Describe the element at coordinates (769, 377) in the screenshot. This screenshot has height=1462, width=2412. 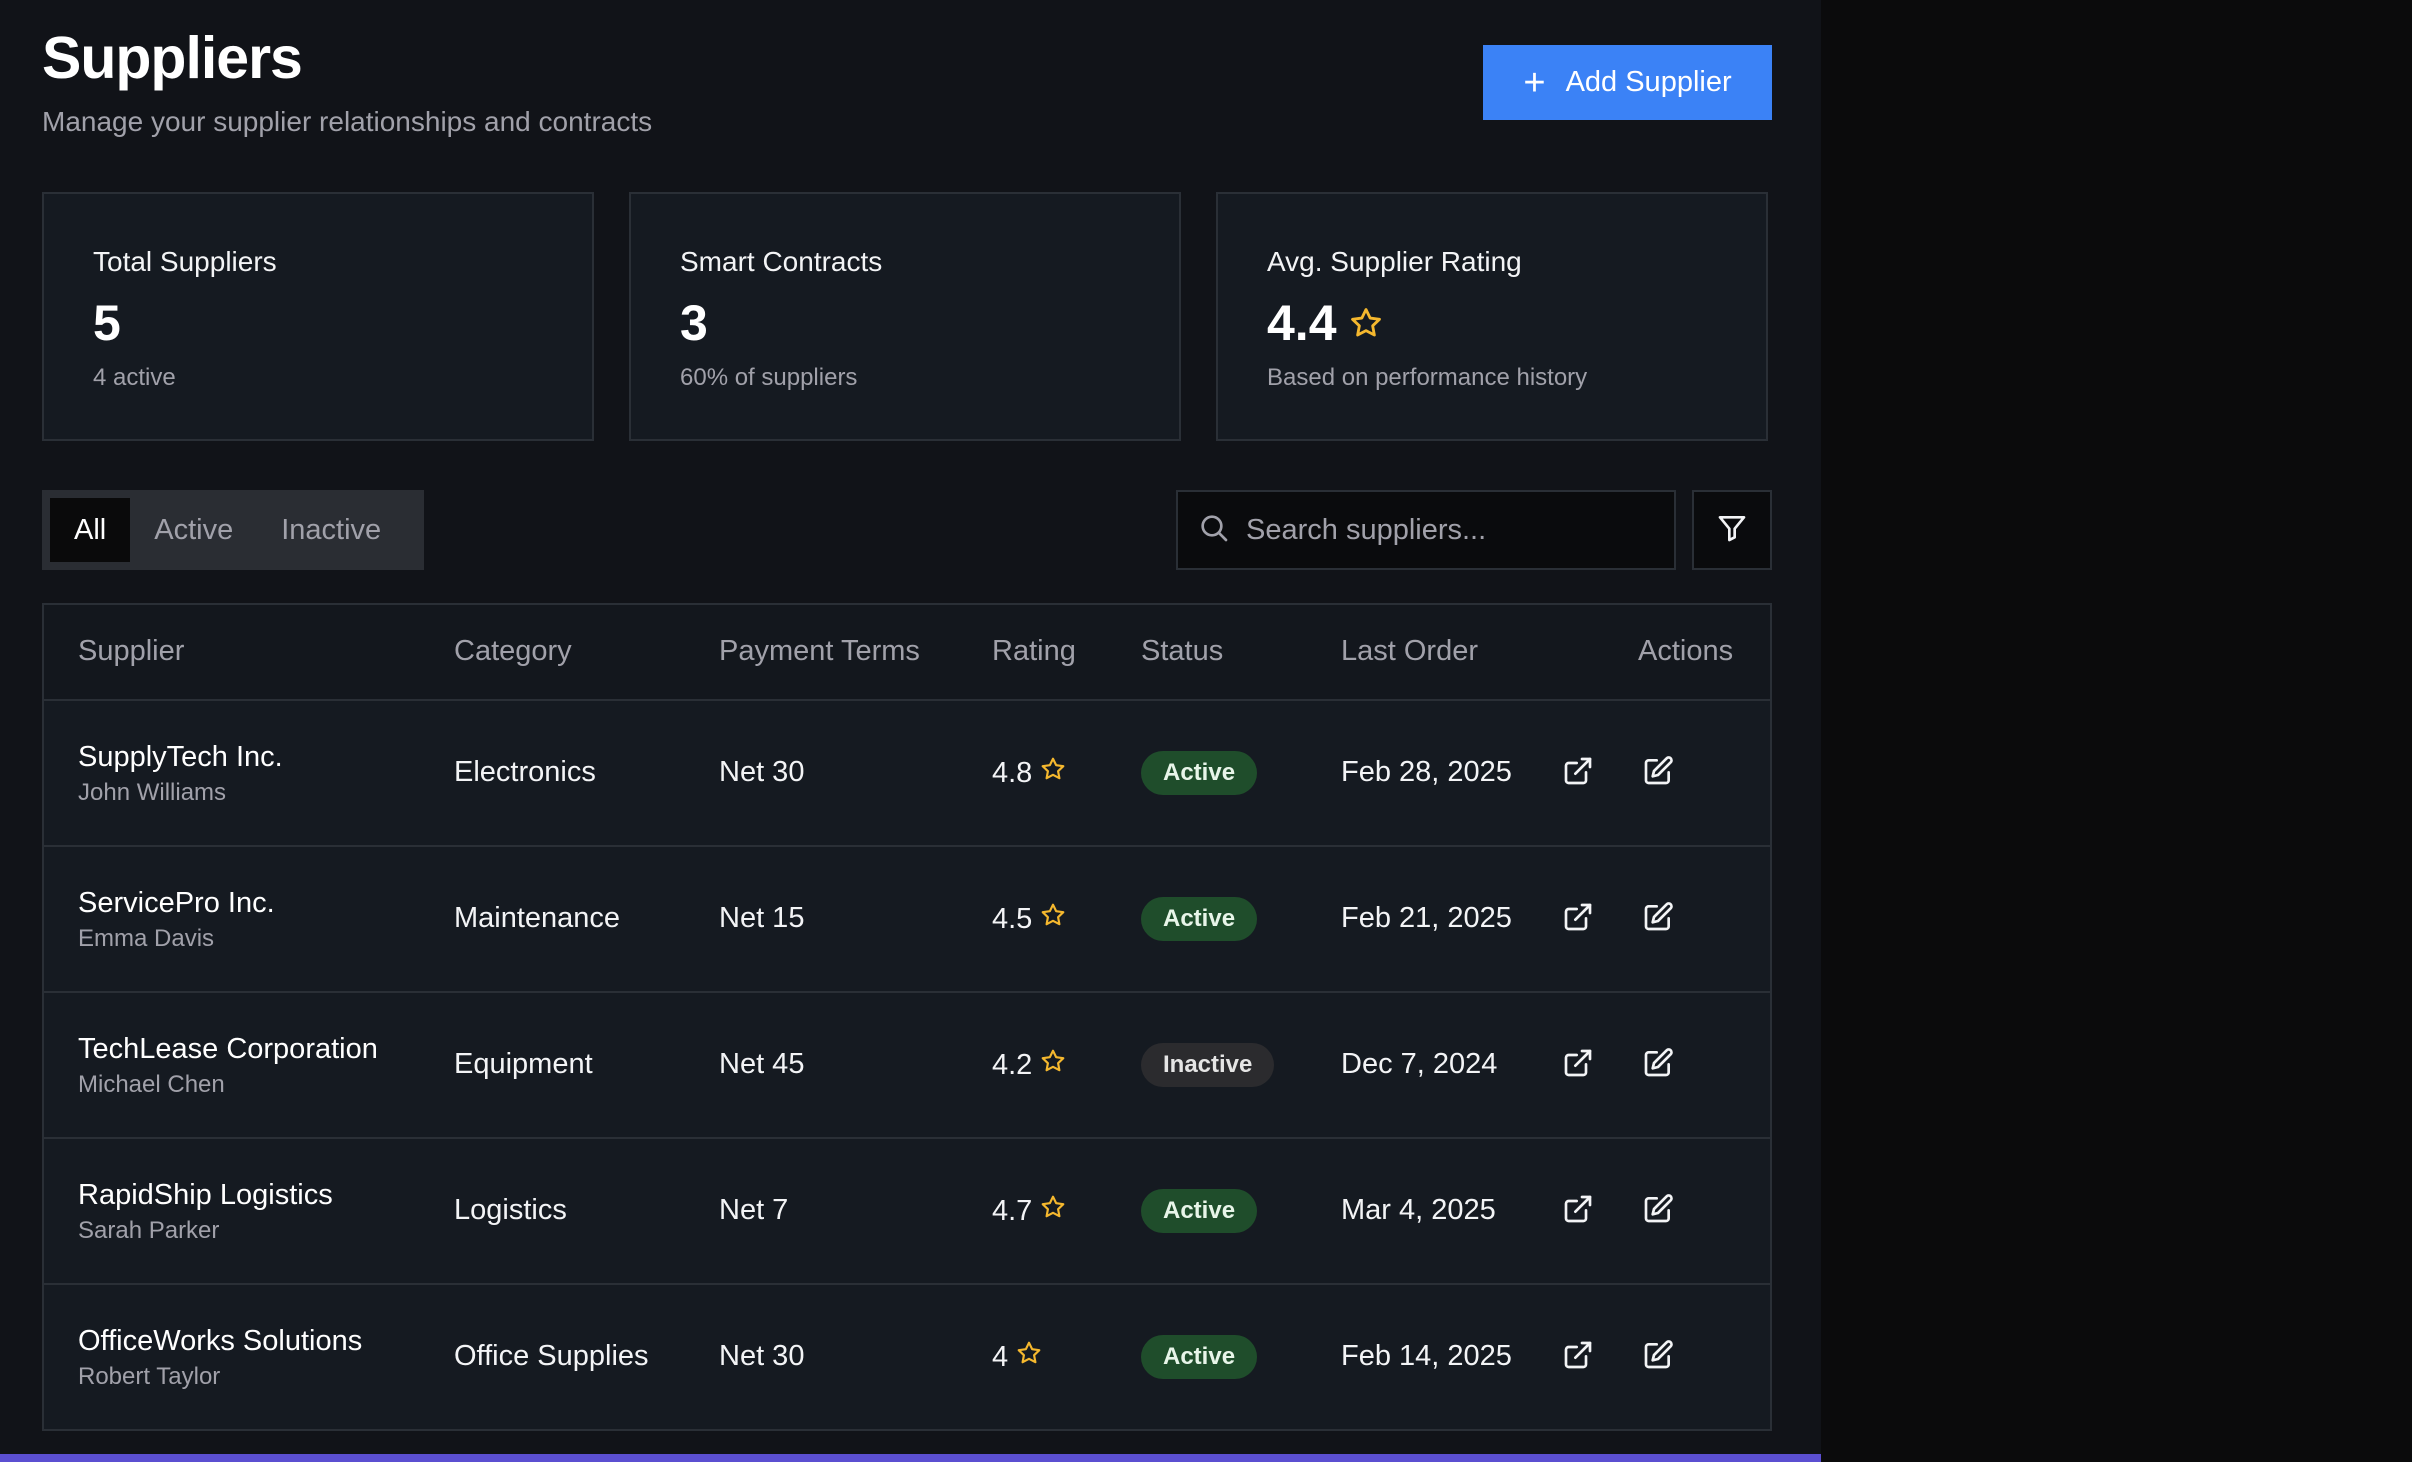
I see `stat-sub: 60% of suppliers` at that location.